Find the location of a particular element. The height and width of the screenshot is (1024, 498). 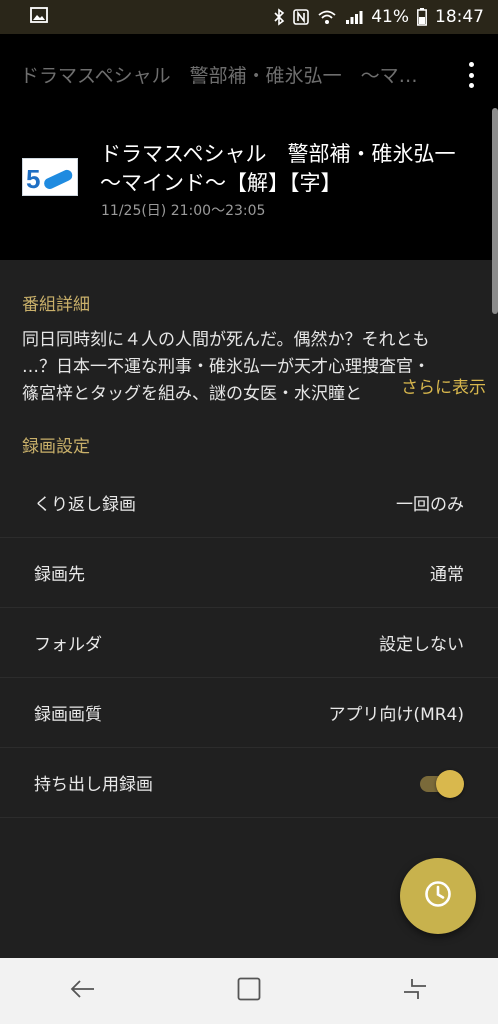

channel-number: 5 is located at coordinates (33, 179).